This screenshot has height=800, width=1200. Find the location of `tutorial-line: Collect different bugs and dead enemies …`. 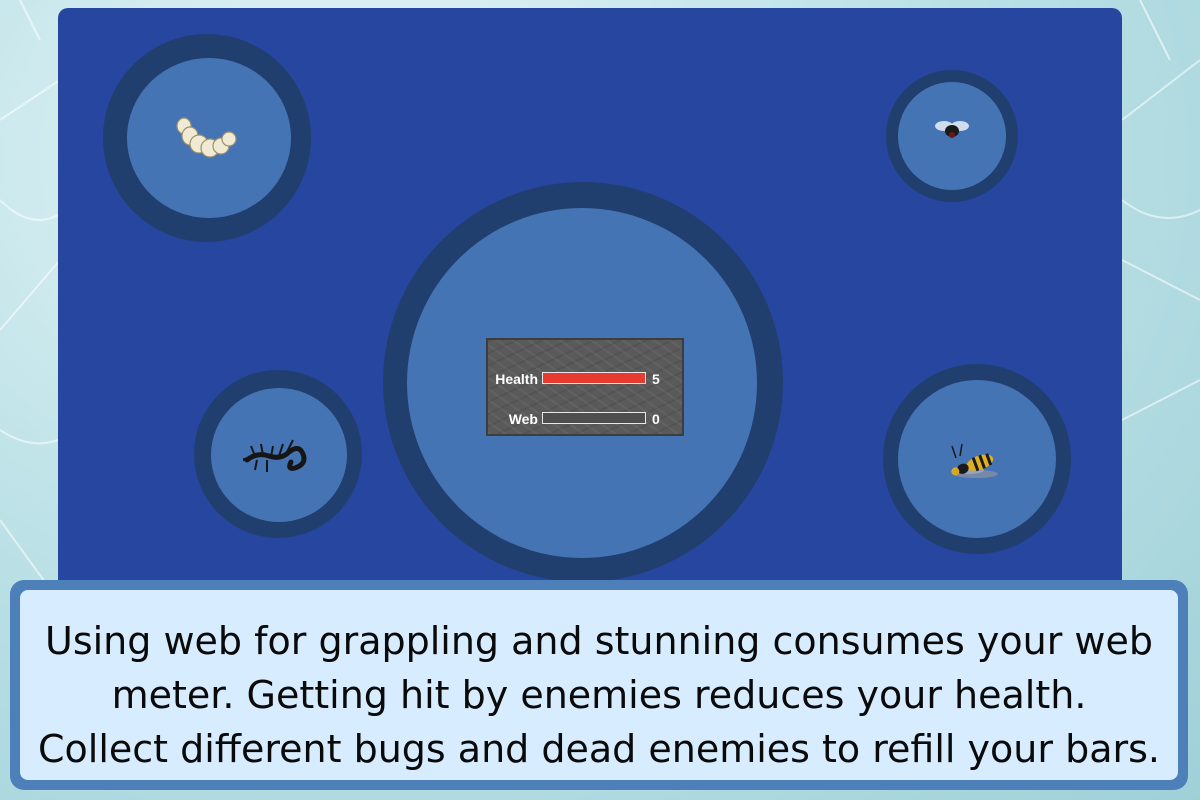

tutorial-line: Collect different bugs and dead enemies … is located at coordinates (598, 749).